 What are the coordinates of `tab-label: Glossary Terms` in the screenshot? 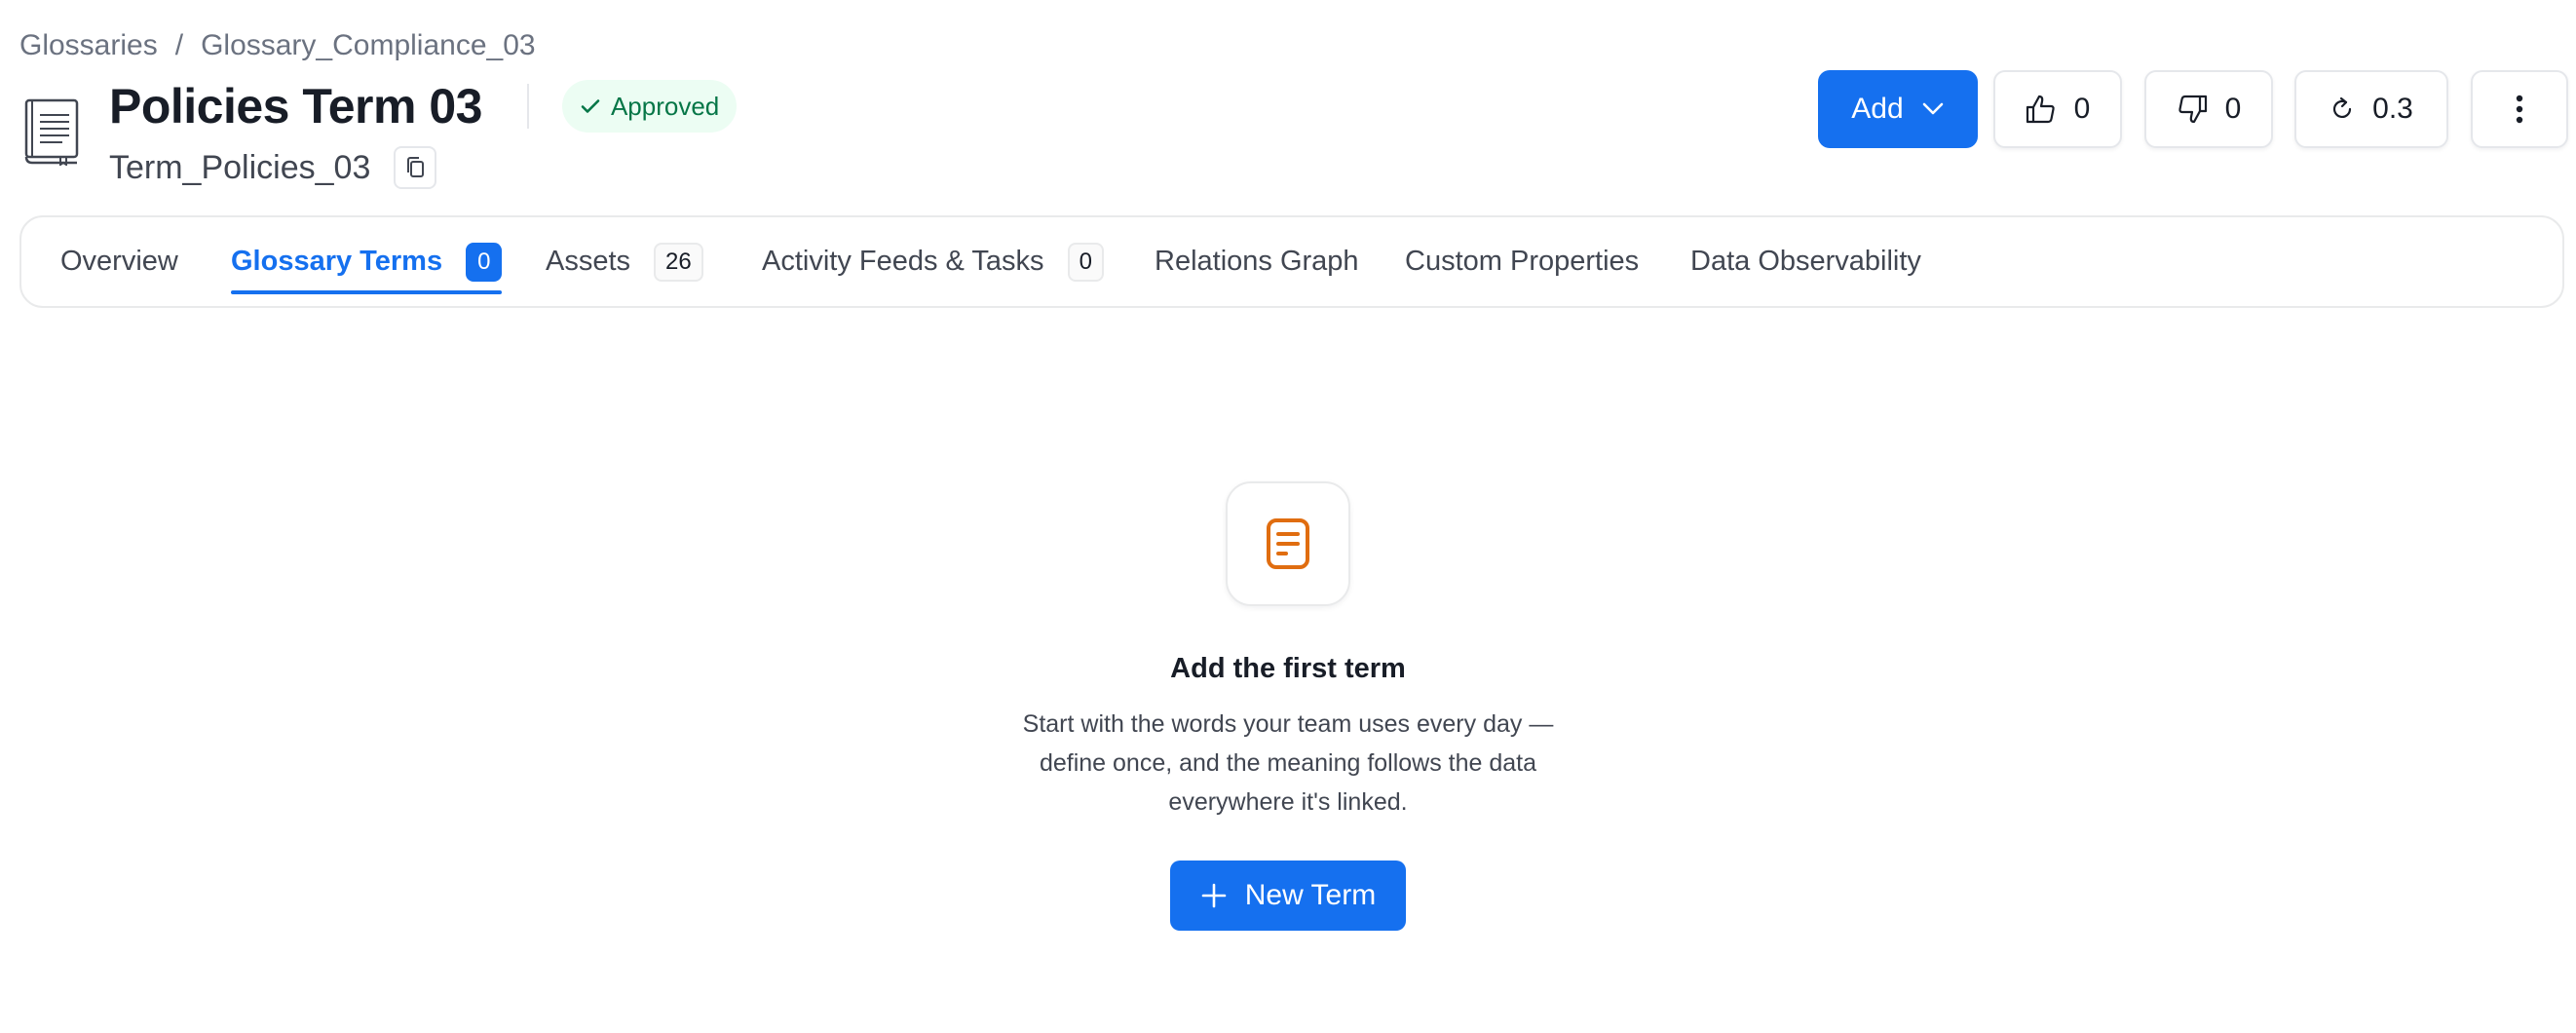 It's located at (337, 261).